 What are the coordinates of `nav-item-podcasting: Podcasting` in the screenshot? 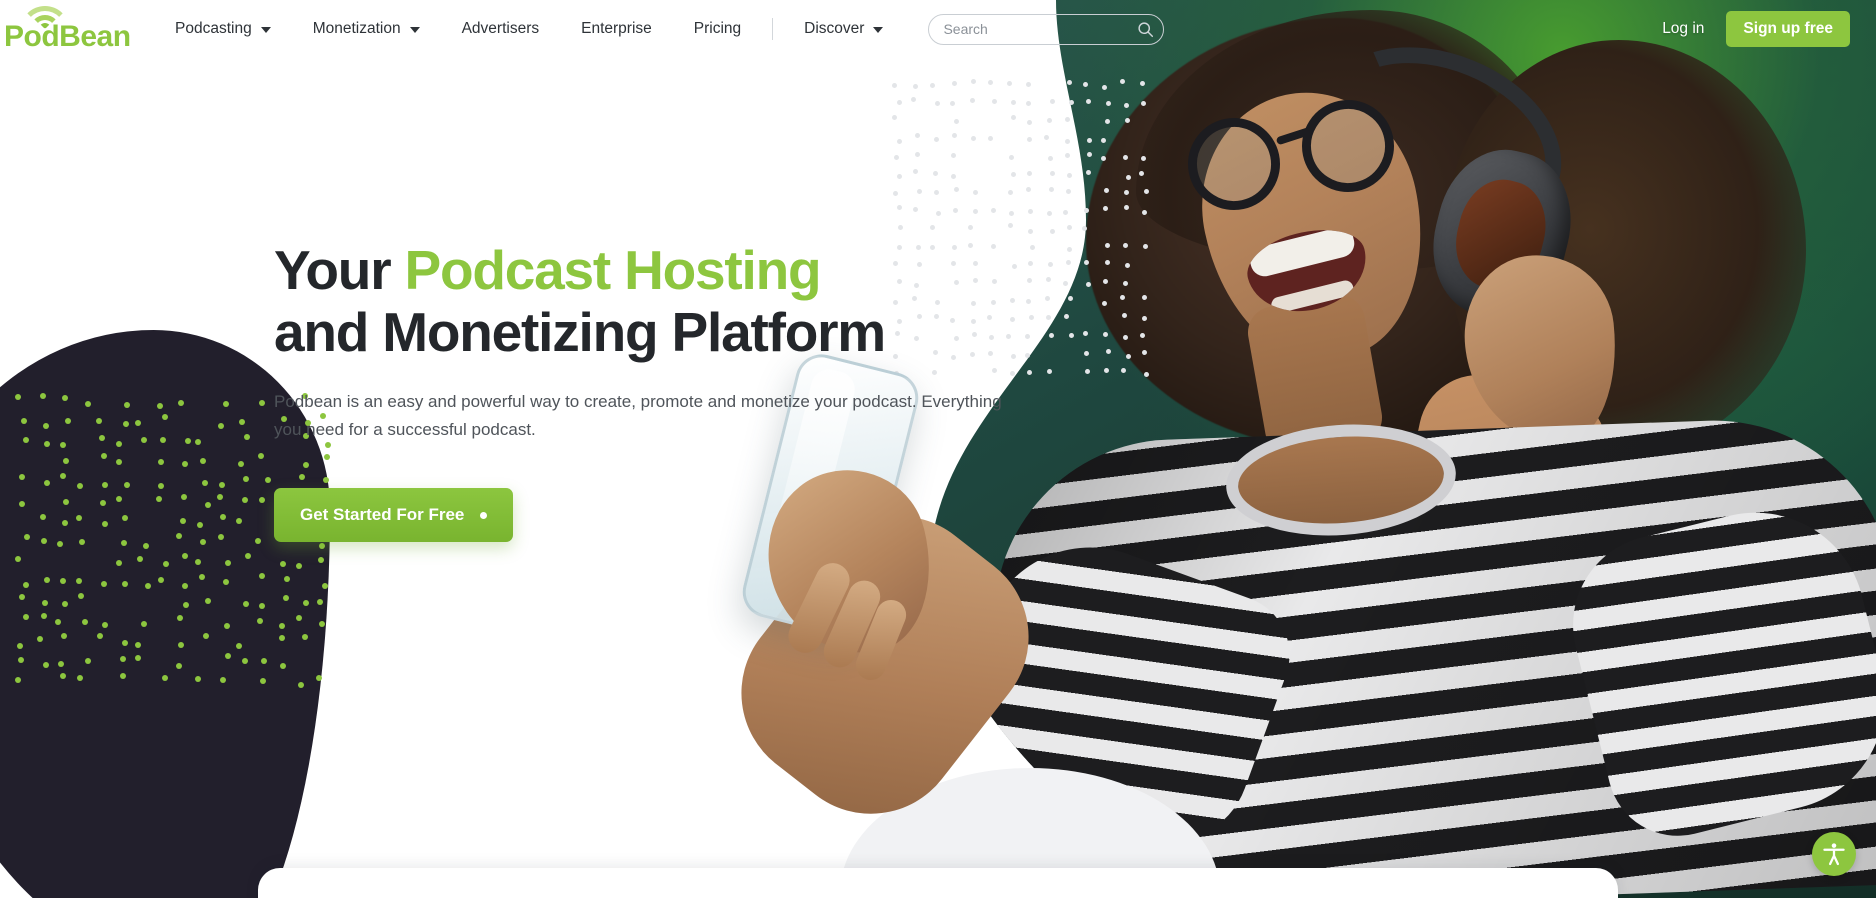 It's located at (223, 29).